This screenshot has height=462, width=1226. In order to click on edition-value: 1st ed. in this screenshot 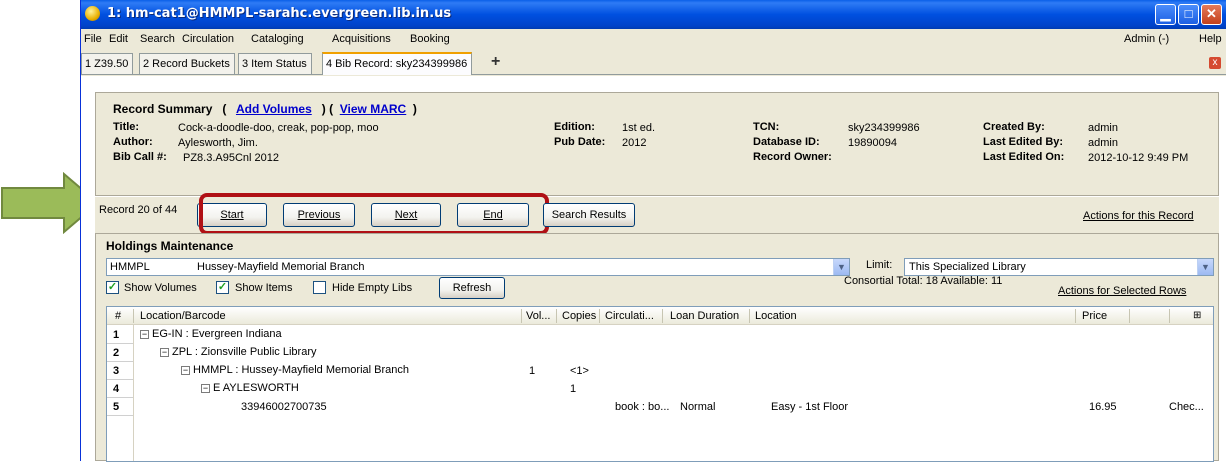, I will do `click(639, 128)`.